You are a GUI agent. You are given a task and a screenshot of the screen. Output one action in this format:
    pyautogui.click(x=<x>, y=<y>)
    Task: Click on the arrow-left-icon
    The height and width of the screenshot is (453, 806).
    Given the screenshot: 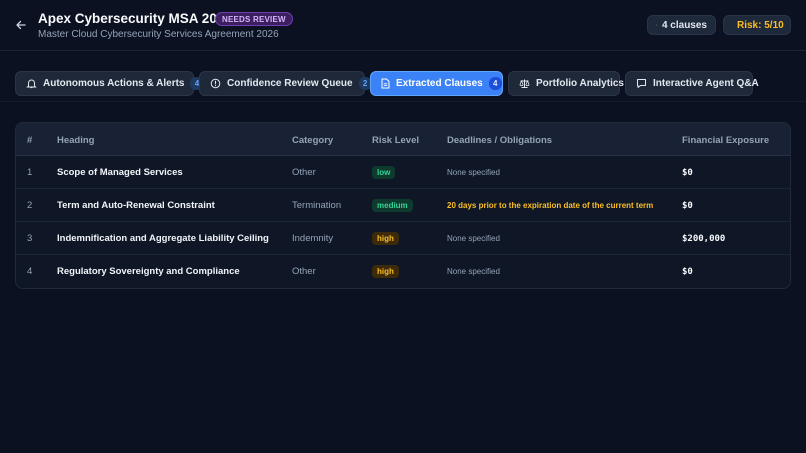 What is the action you would take?
    pyautogui.click(x=21, y=25)
    